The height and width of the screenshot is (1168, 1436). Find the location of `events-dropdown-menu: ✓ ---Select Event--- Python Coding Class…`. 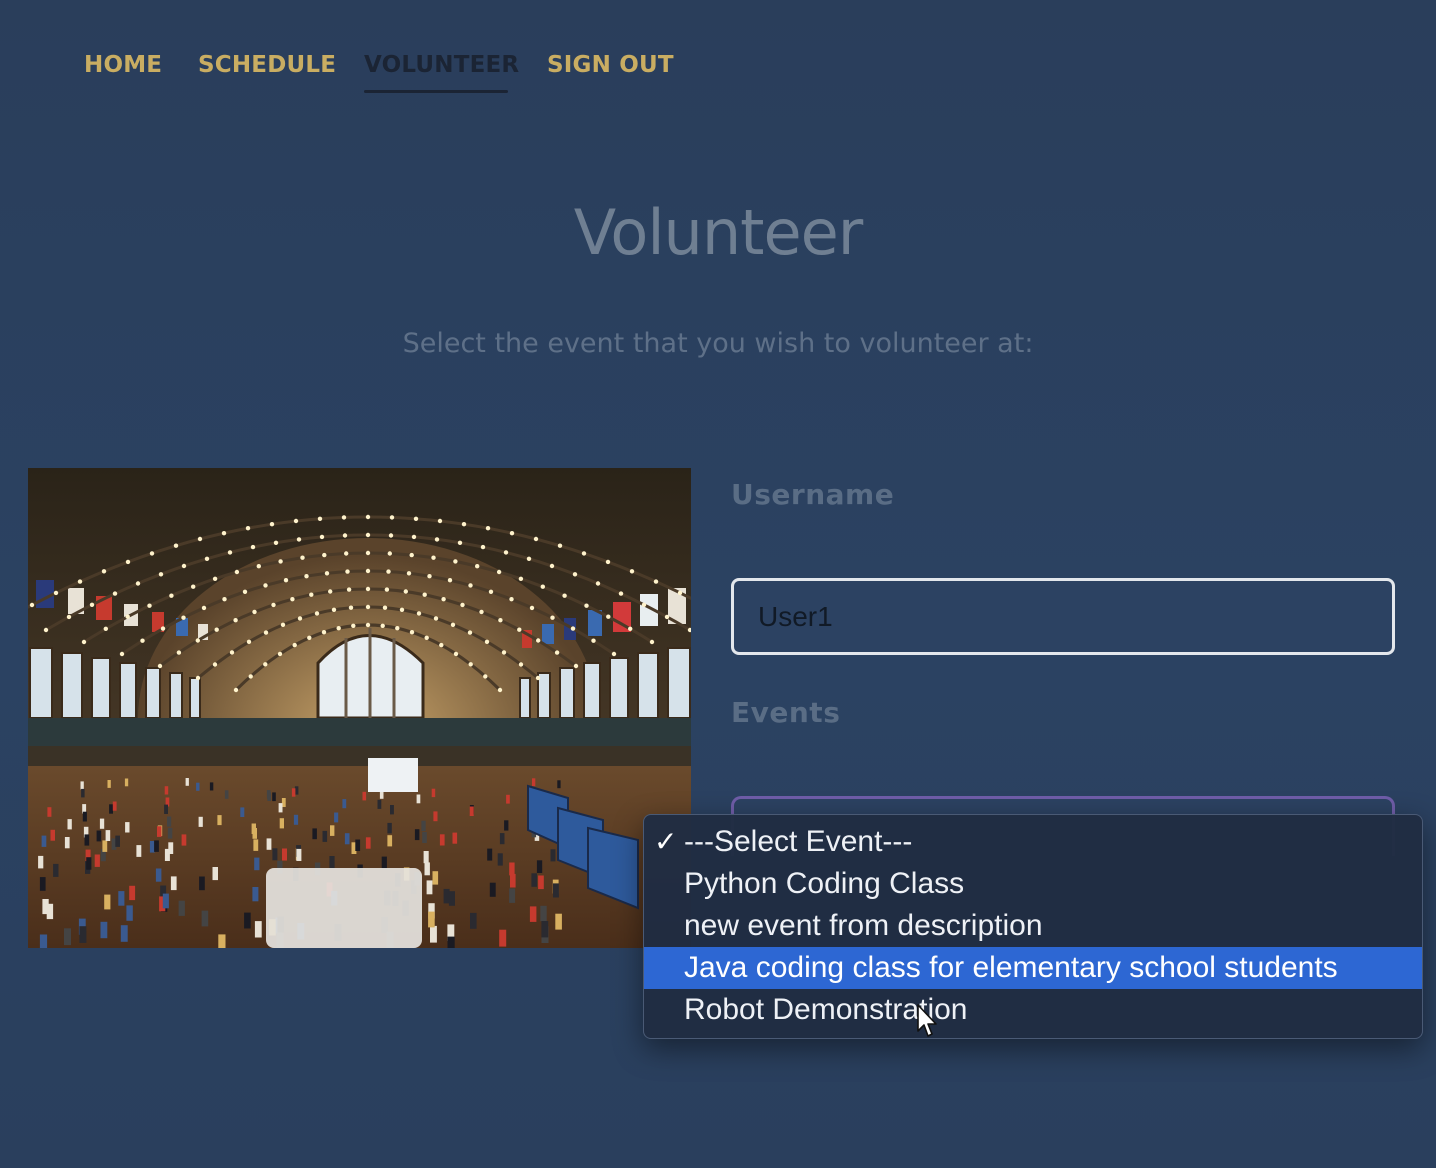

events-dropdown-menu: ✓ ---Select Event--- Python Coding Class… is located at coordinates (1033, 926).